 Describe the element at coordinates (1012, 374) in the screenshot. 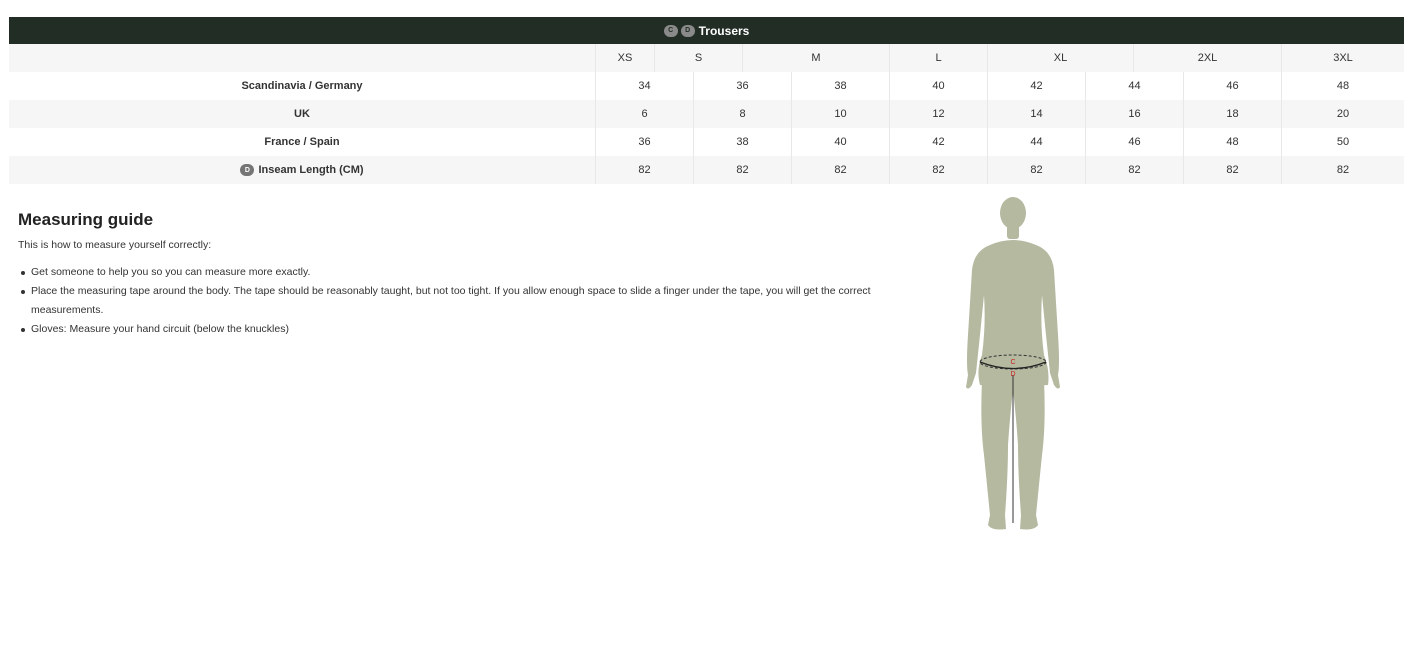

I see `marker-d: D` at that location.